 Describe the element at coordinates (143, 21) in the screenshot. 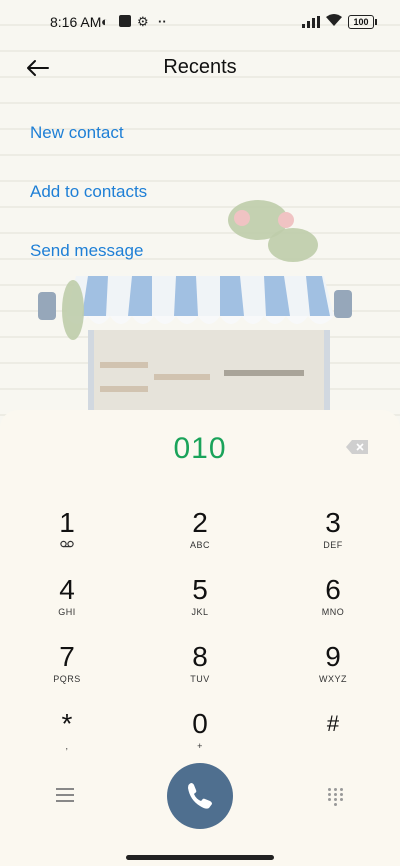

I see `settings-gear-icon: ⚙` at that location.